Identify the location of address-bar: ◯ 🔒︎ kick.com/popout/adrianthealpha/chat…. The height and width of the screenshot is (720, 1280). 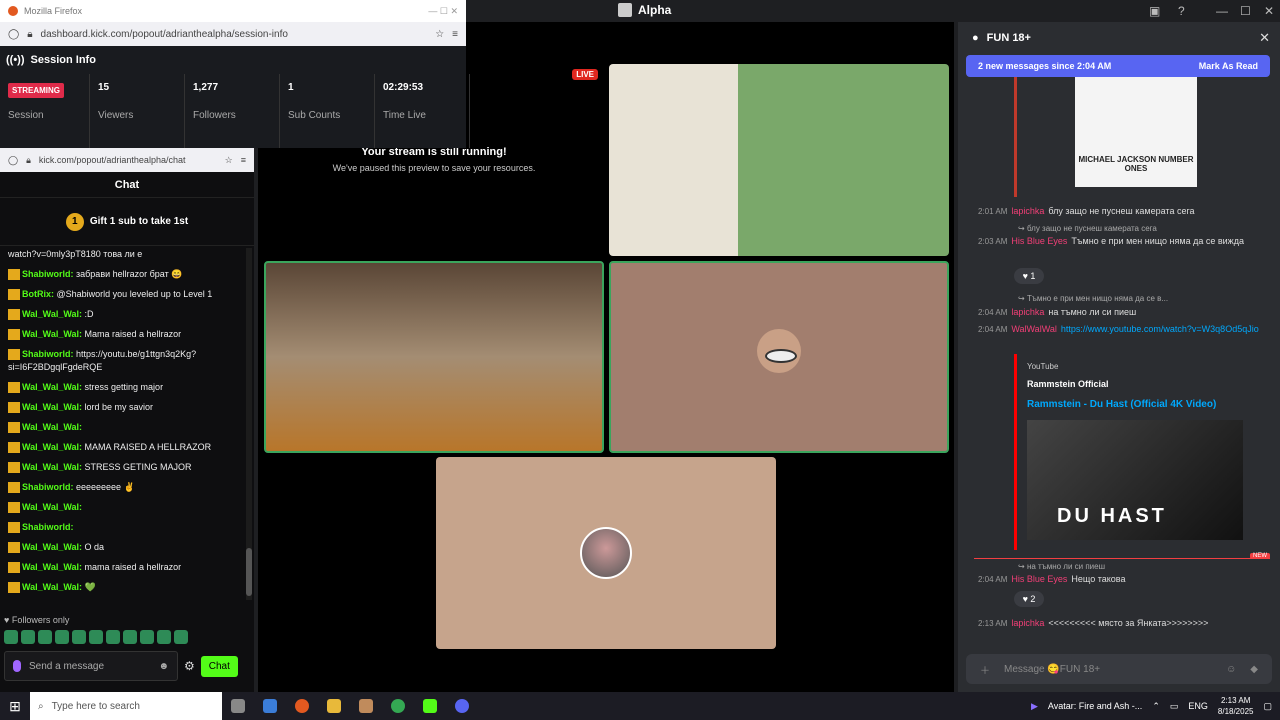
(127, 160).